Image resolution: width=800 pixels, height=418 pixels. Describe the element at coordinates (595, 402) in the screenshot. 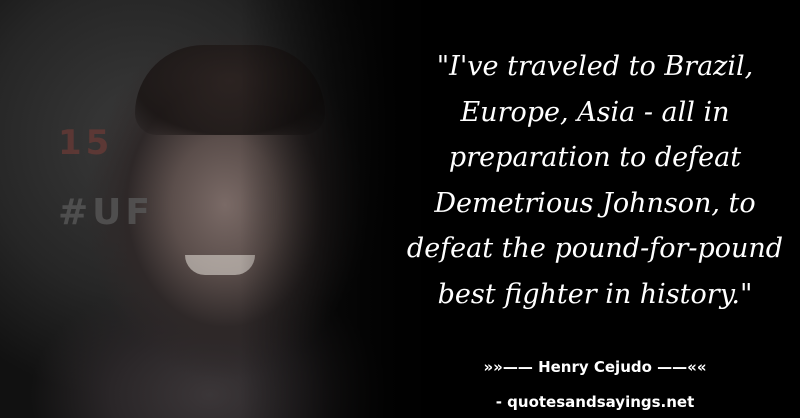

I see `website-credit: - quotesandsayings.net` at that location.